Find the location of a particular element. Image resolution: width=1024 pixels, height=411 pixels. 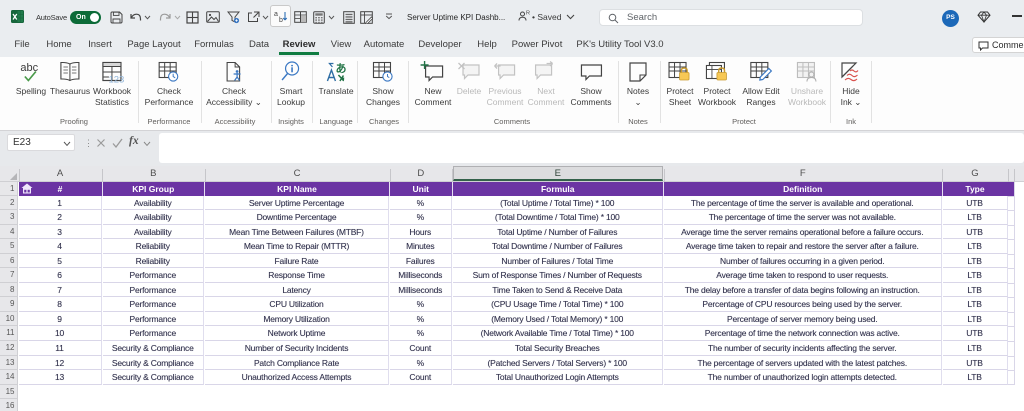

svg-text: R is located at coordinates (528, 14).